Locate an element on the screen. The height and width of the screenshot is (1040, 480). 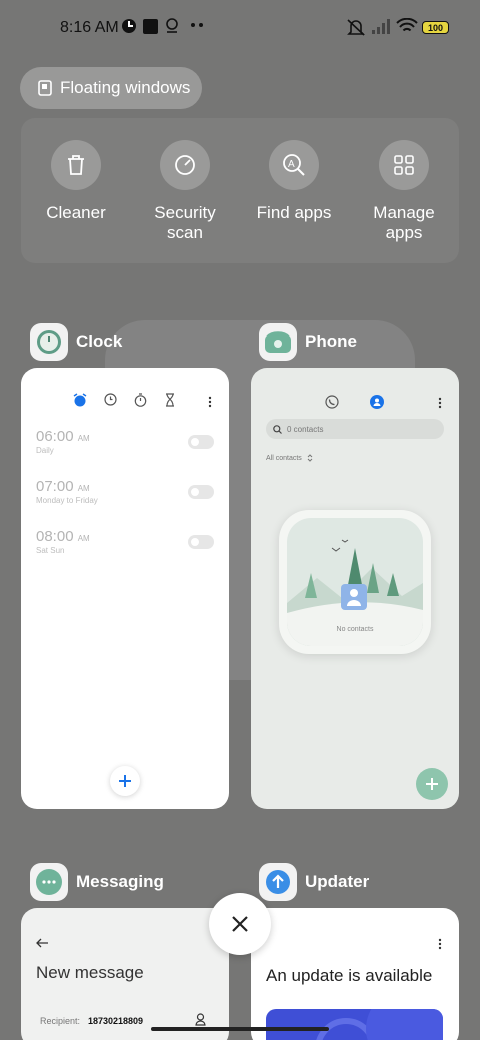
phone-header: Phone is located at coordinates (308, 342).